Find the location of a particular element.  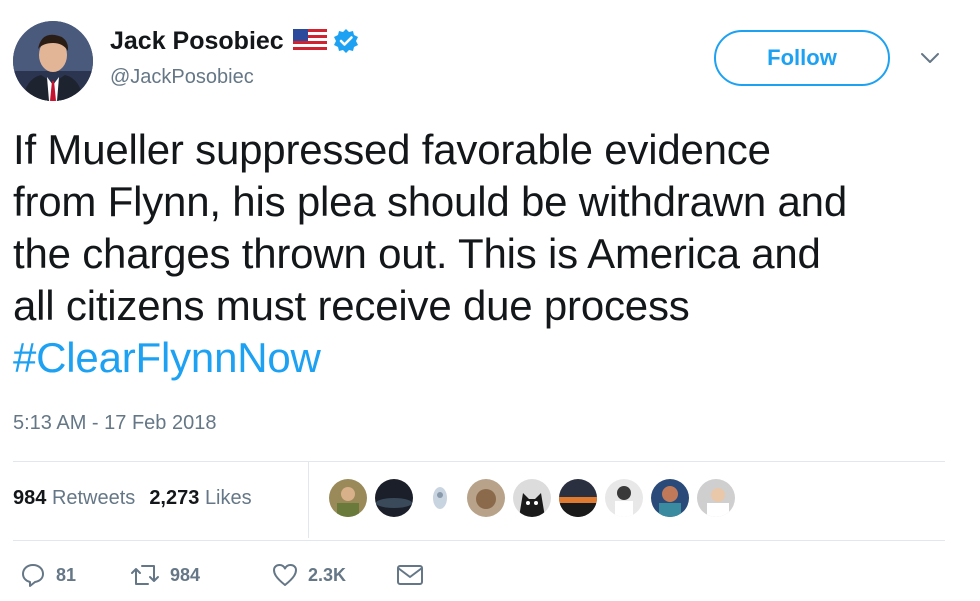

retweets-count: 984 is located at coordinates (30, 498).